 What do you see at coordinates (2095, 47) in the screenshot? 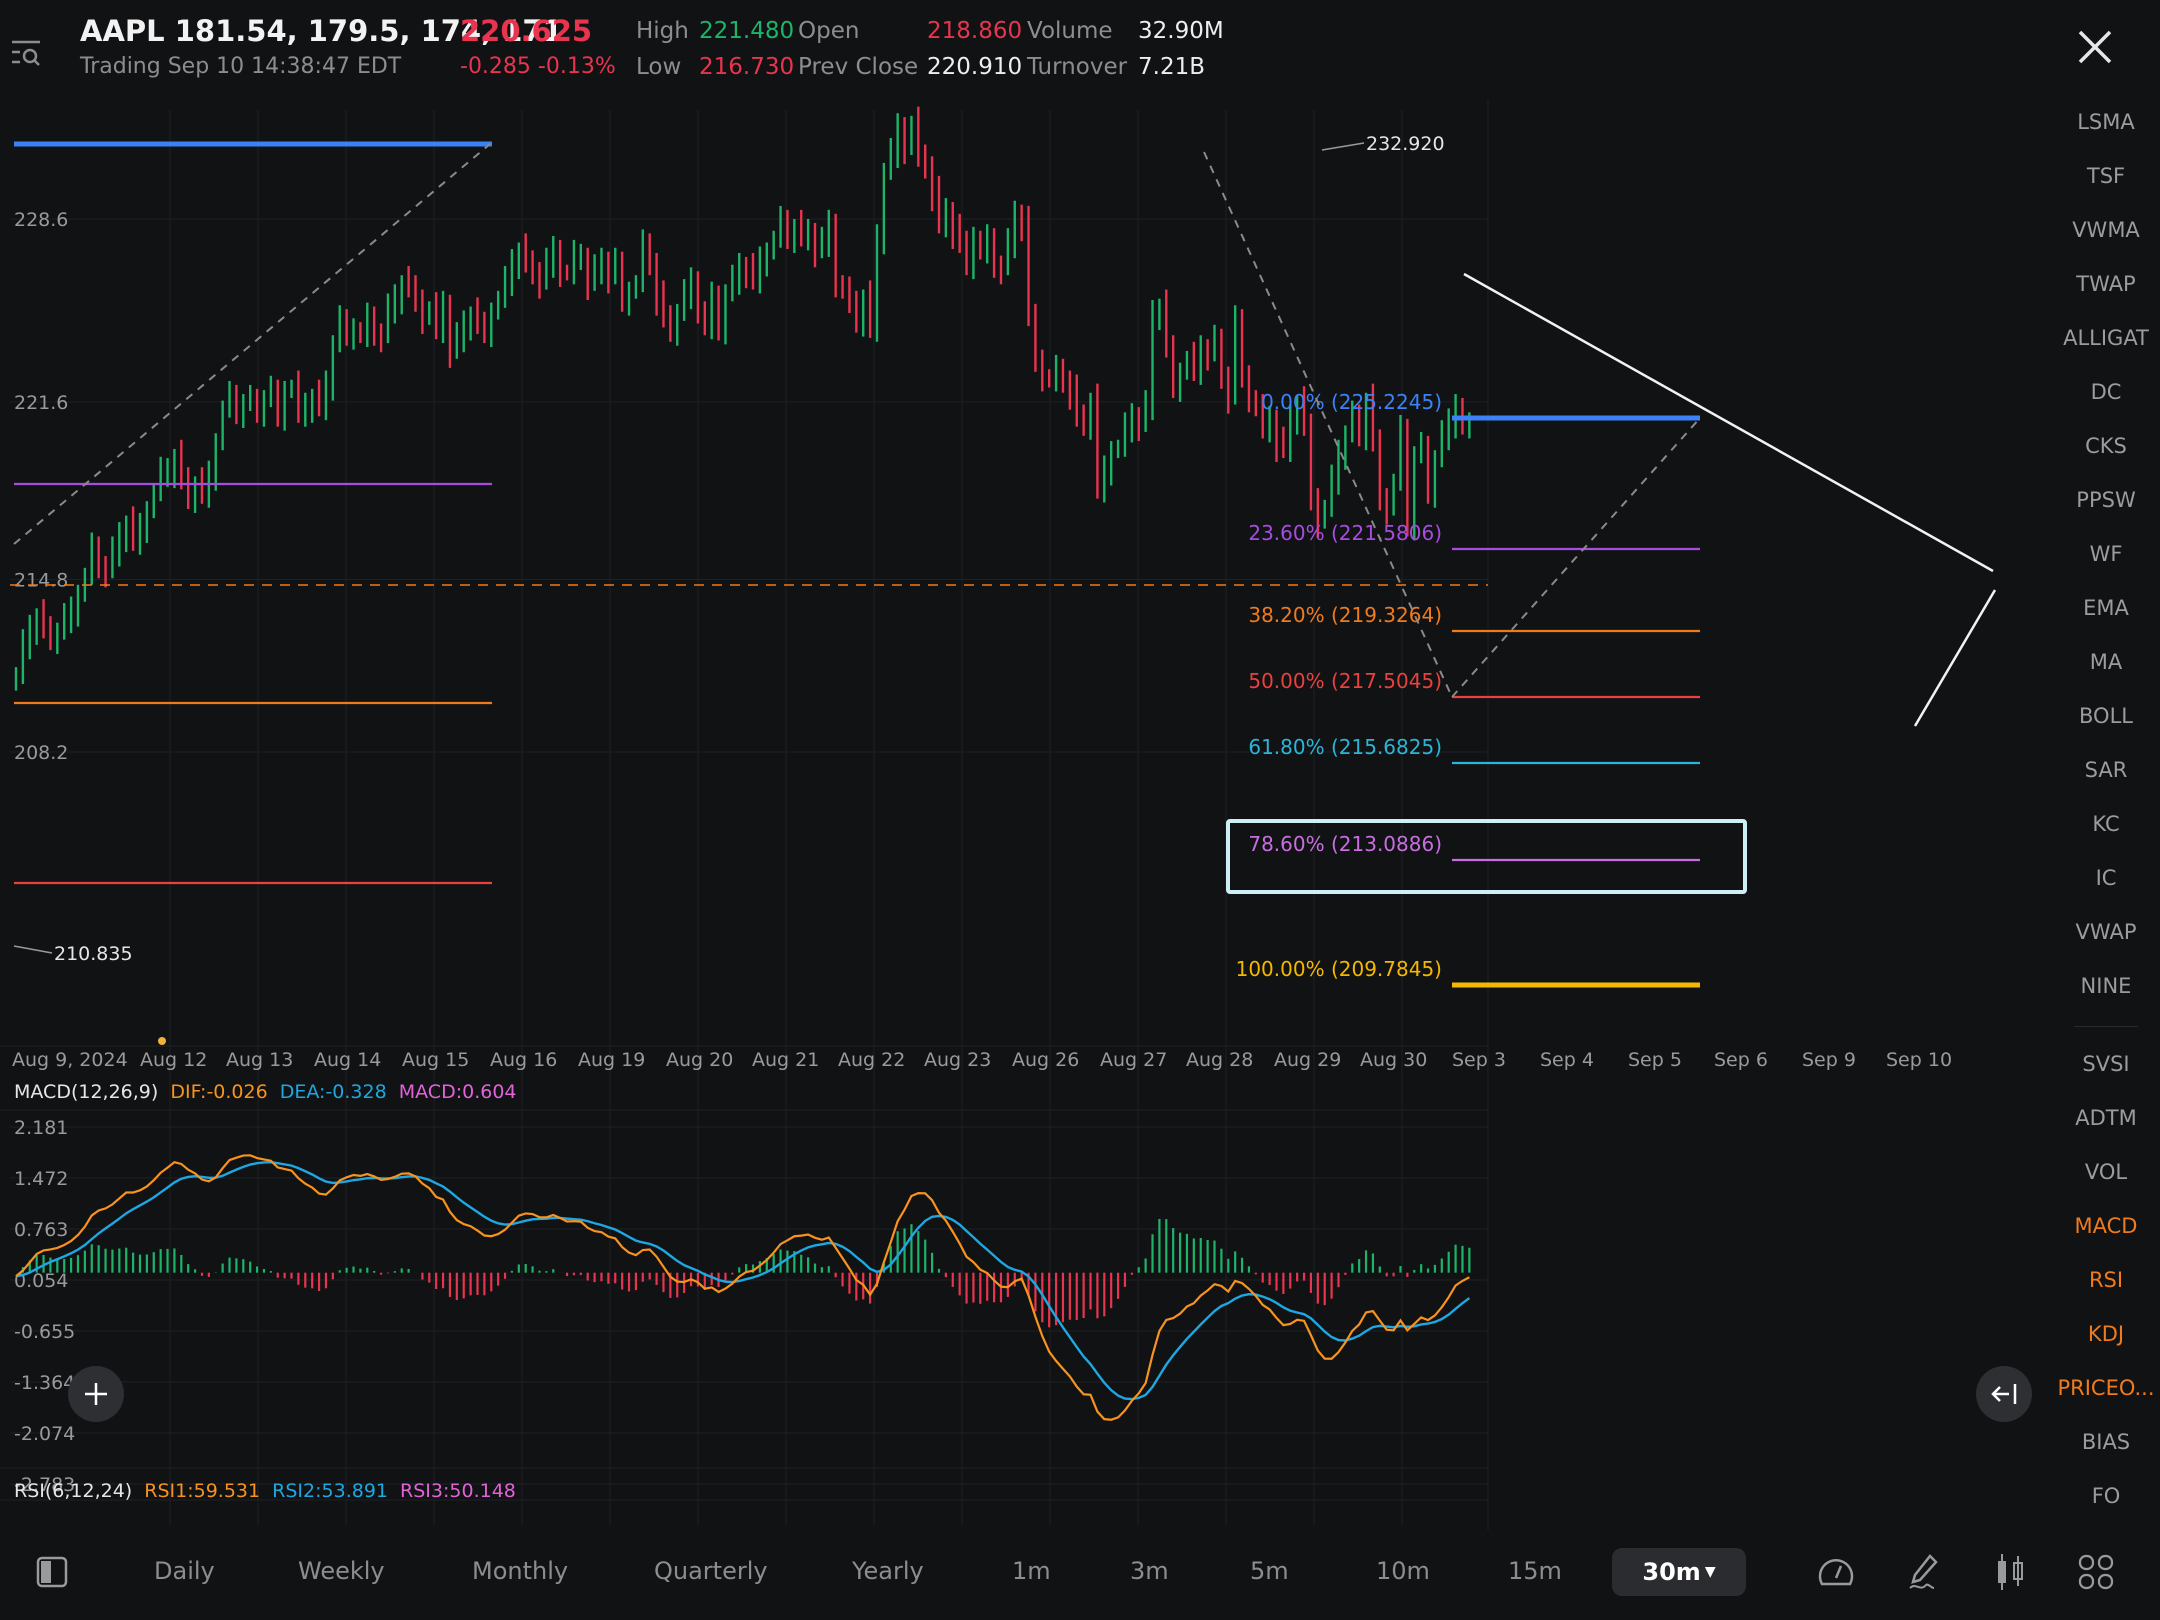
I see `close-icon` at bounding box center [2095, 47].